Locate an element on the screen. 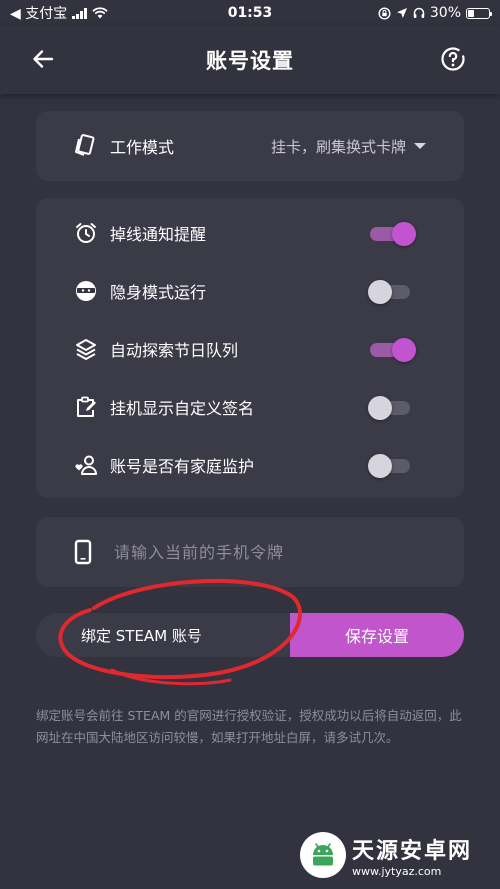 This screenshot has height=889, width=500. toggle-label: 掉线通知提醒 is located at coordinates (158, 234).